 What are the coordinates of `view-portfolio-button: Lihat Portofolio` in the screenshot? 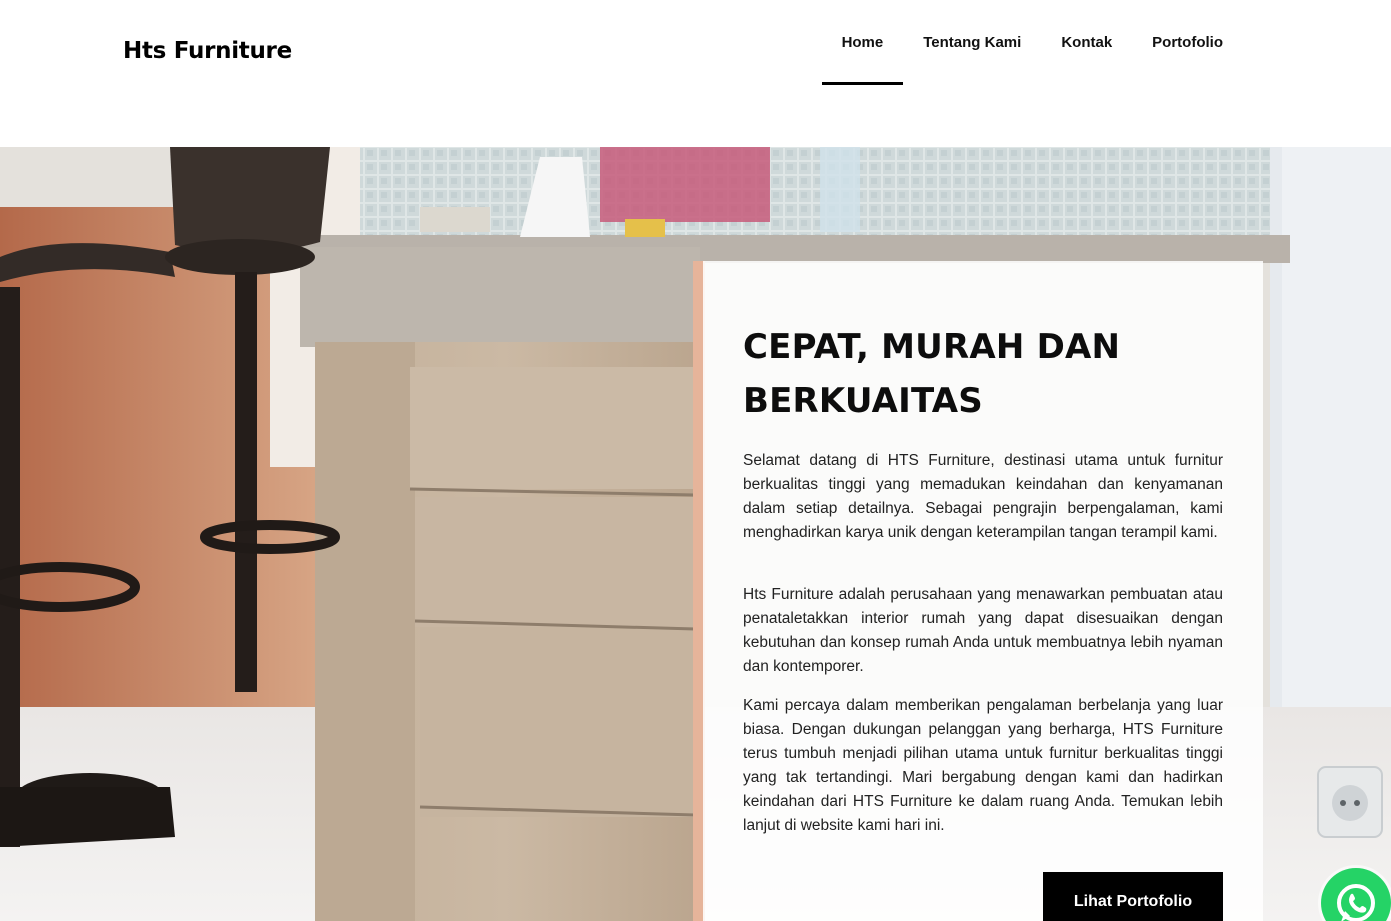 It's located at (1133, 896).